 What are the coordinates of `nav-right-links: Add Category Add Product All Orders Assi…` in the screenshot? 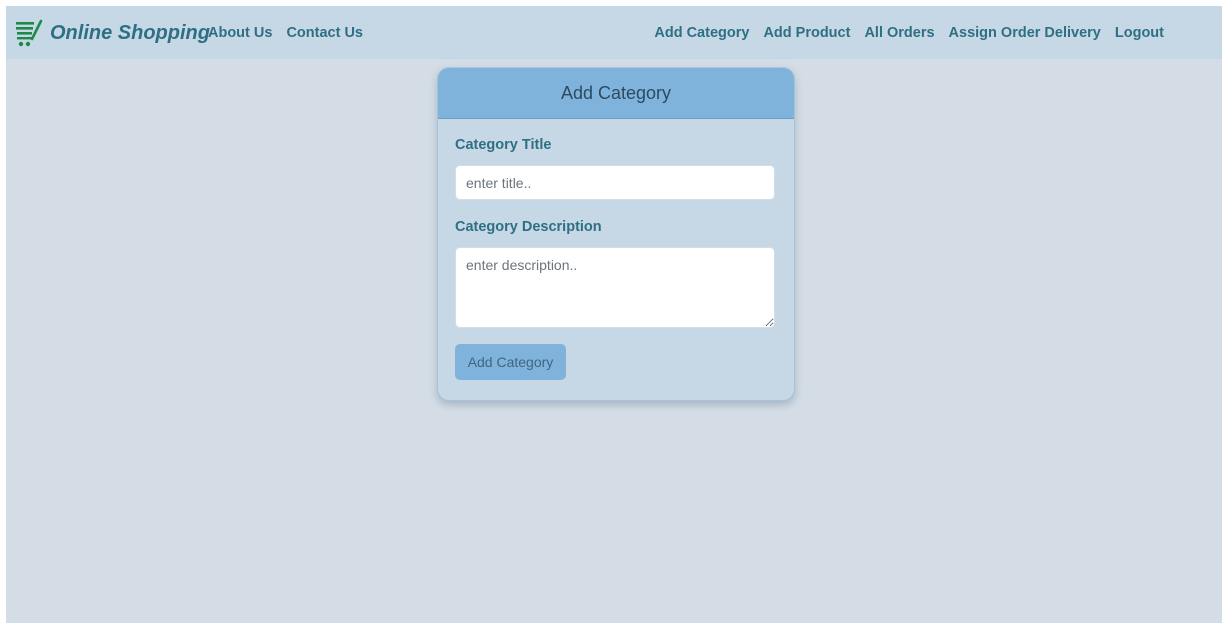 It's located at (909, 33).